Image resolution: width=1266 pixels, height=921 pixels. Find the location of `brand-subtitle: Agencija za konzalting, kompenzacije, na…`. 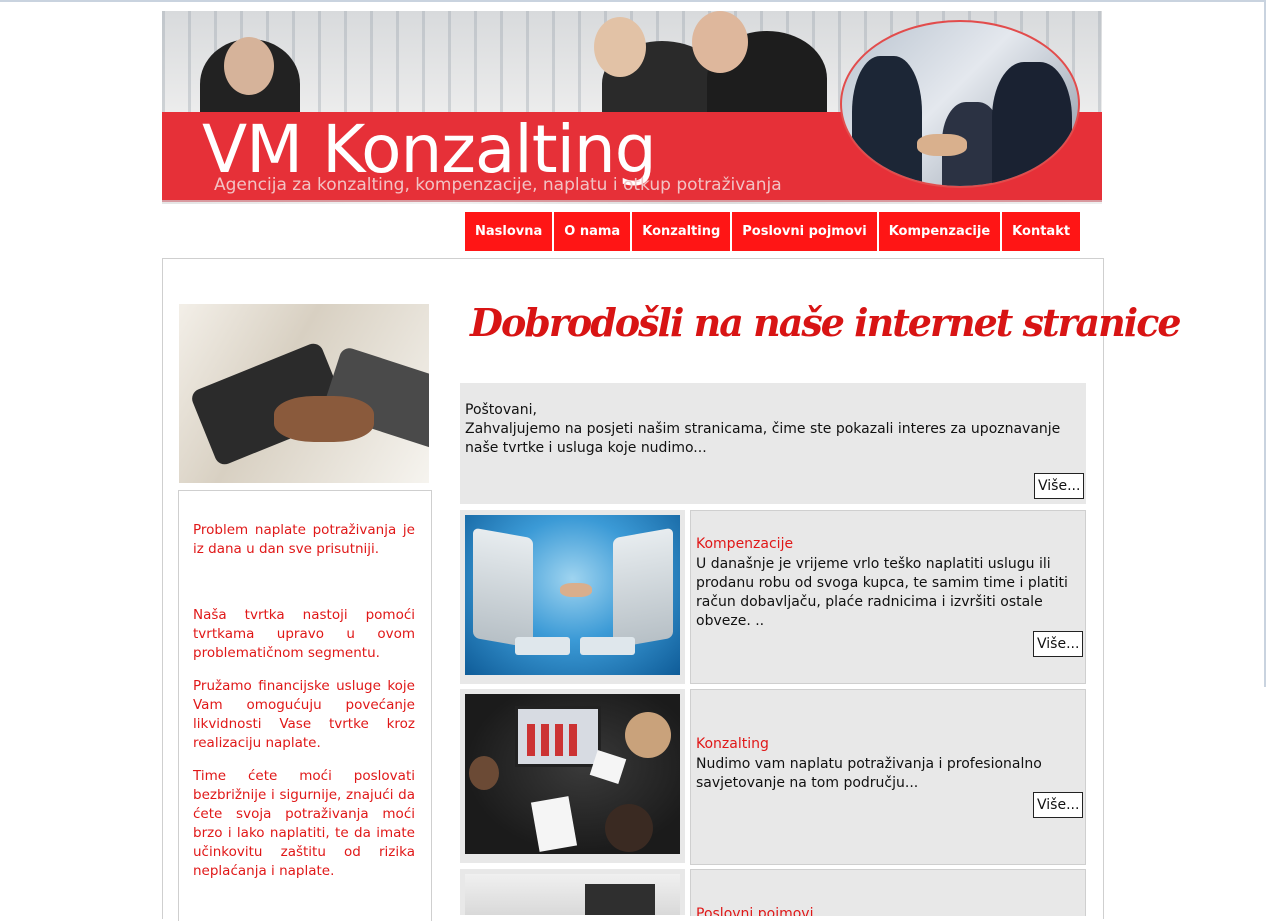

brand-subtitle: Agencija za konzalting, kompenzacije, na… is located at coordinates (498, 185).